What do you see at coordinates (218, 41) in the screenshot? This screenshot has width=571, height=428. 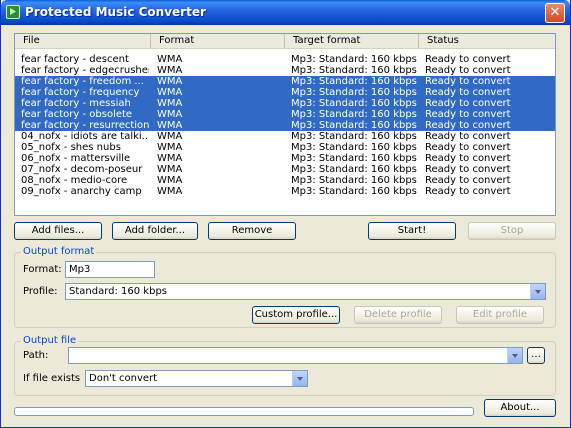 I see `column-header-format: Format` at bounding box center [218, 41].